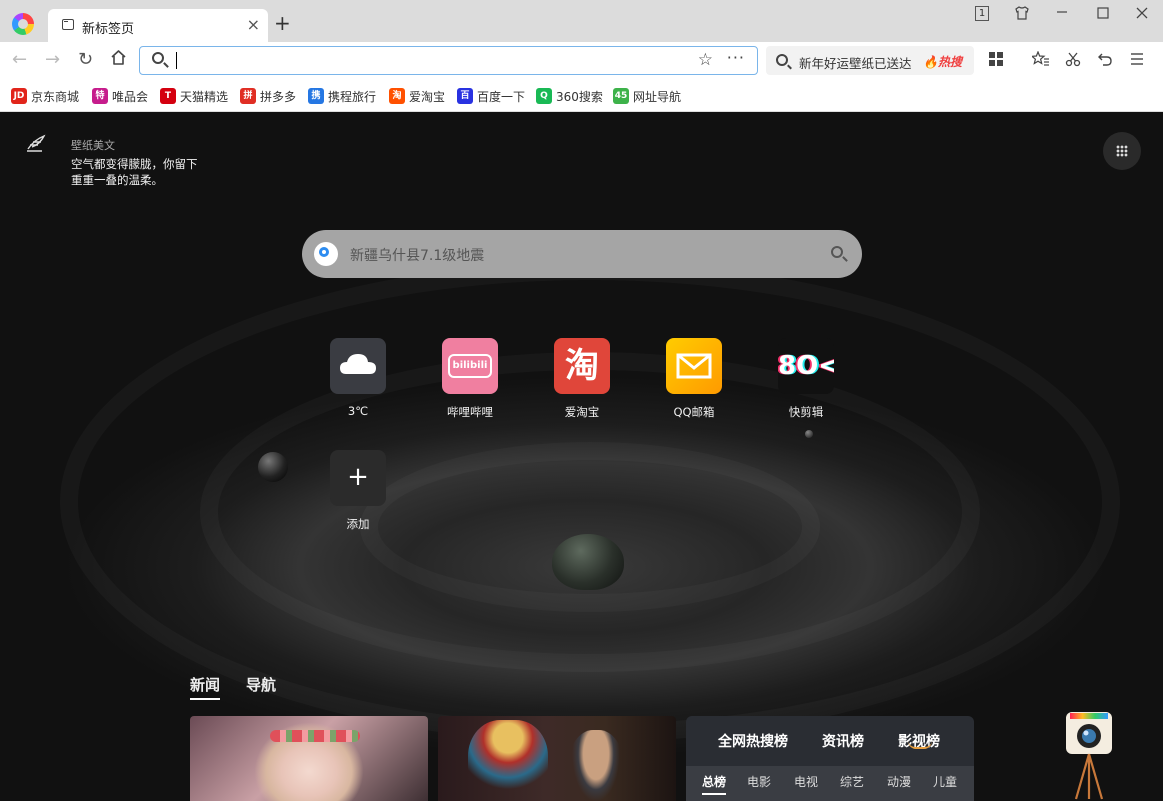  Describe the element at coordinates (118, 60) in the screenshot. I see `home-button` at that location.